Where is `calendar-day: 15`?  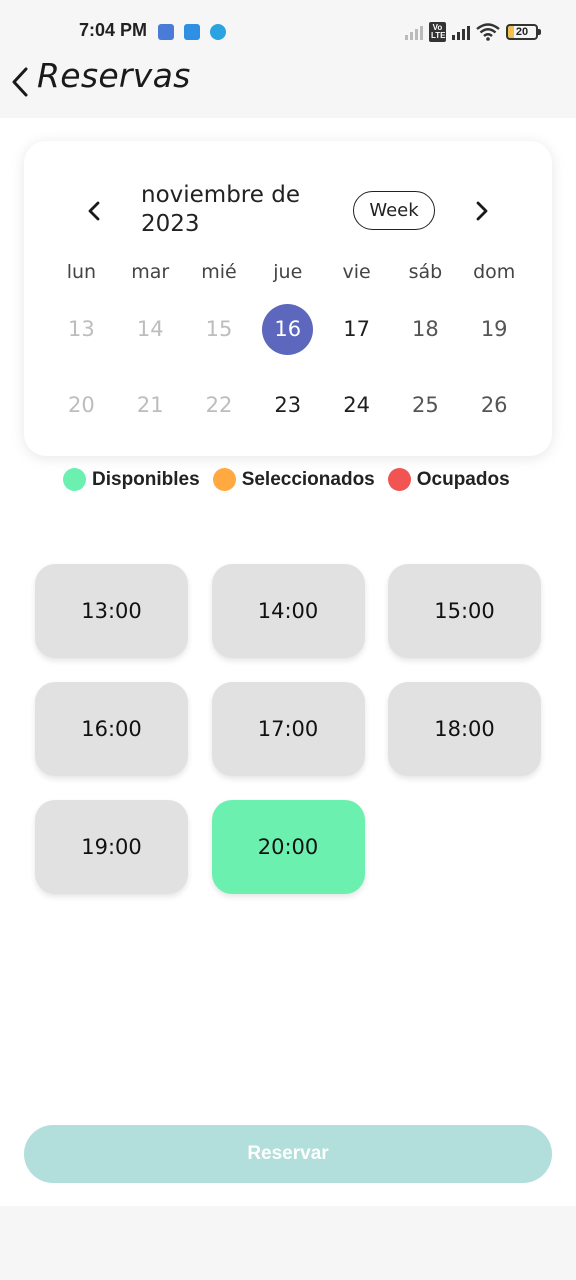
calendar-day: 15 is located at coordinates (219, 329).